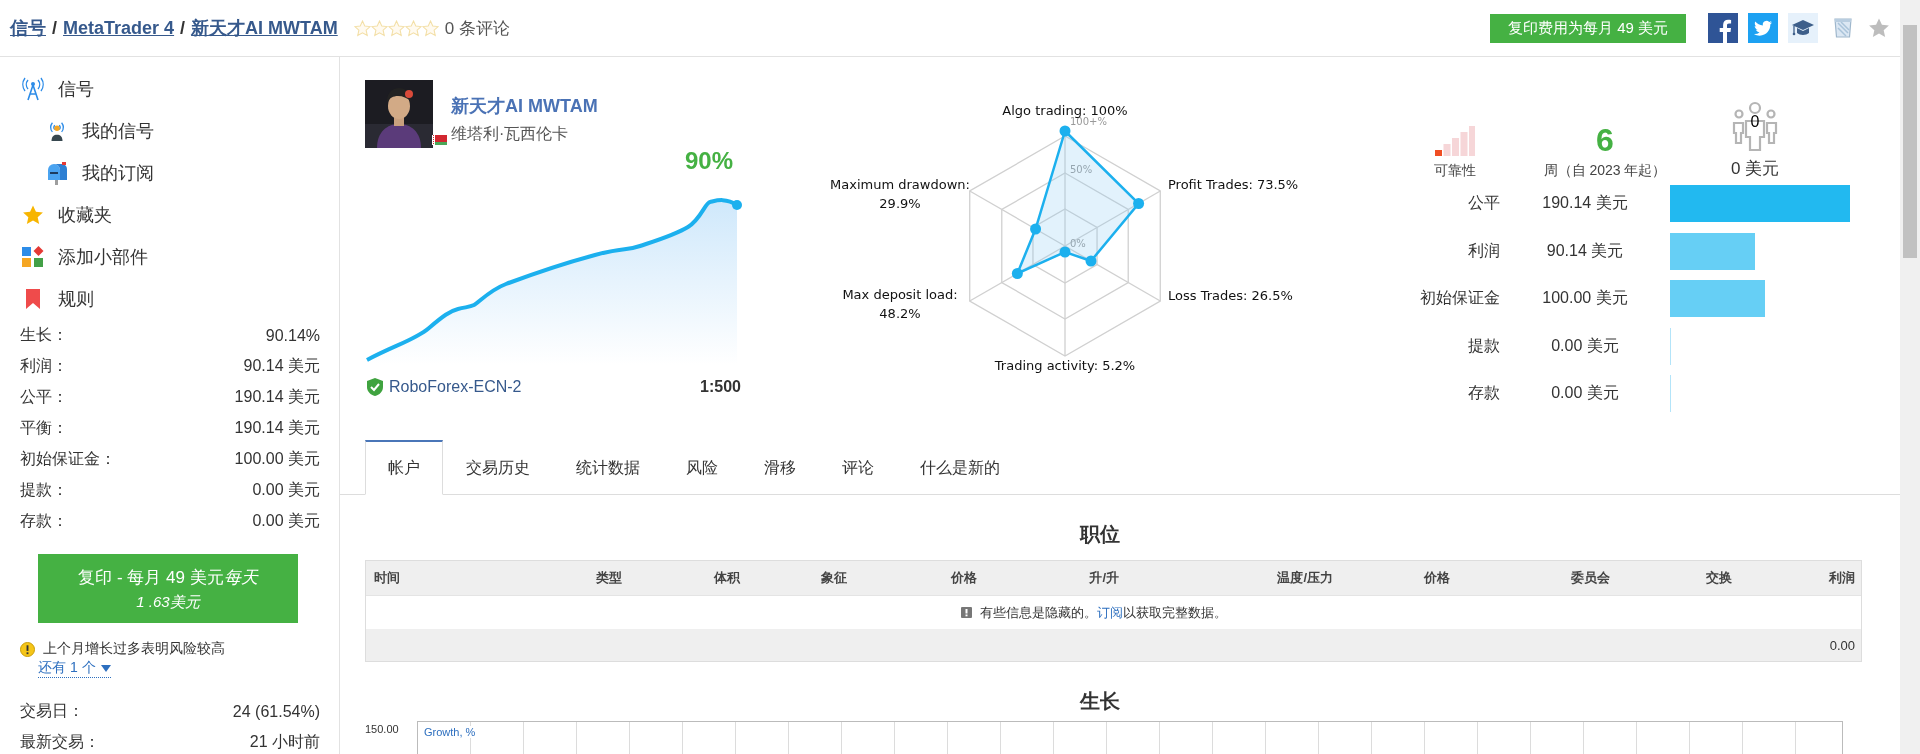  What do you see at coordinates (52, 711) in the screenshot?
I see `stat-label: 交易日：` at bounding box center [52, 711].